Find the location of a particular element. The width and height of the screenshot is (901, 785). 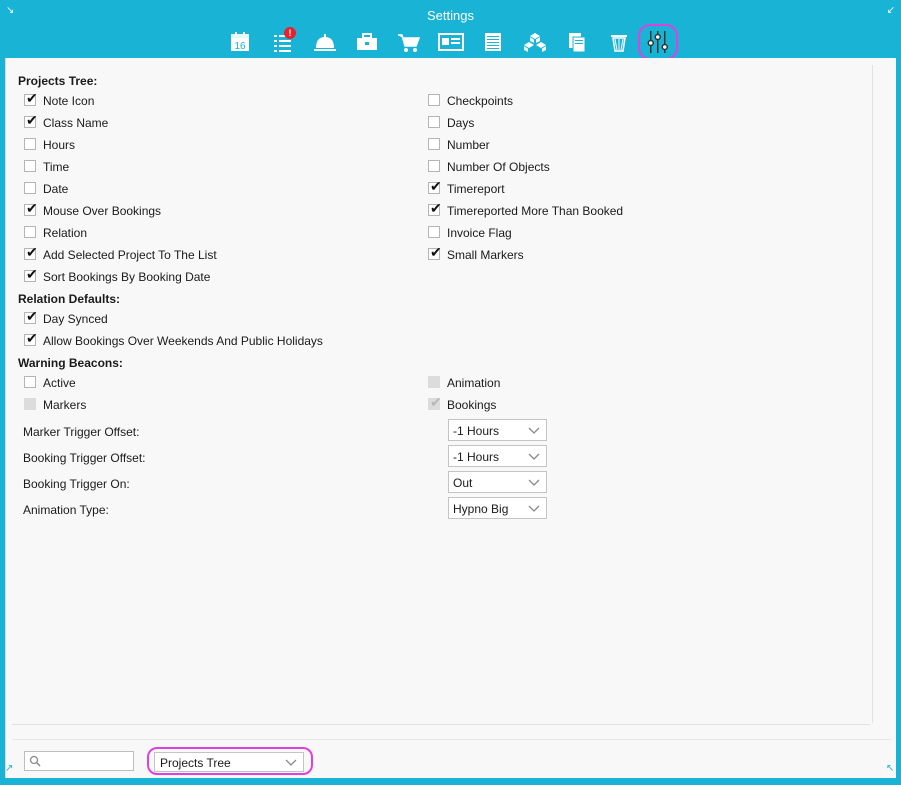

toolbar-shop-button is located at coordinates (409, 42).